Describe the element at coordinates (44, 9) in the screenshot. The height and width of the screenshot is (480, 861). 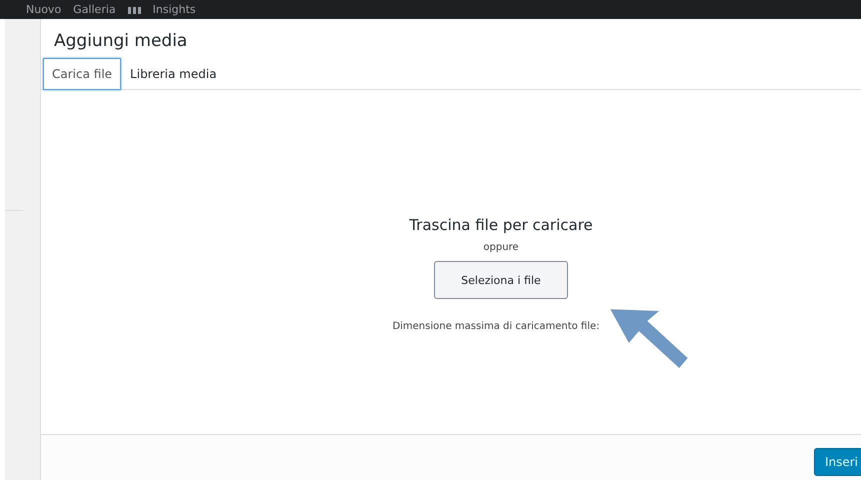
I see `admin-bar-item: Nuovo` at that location.